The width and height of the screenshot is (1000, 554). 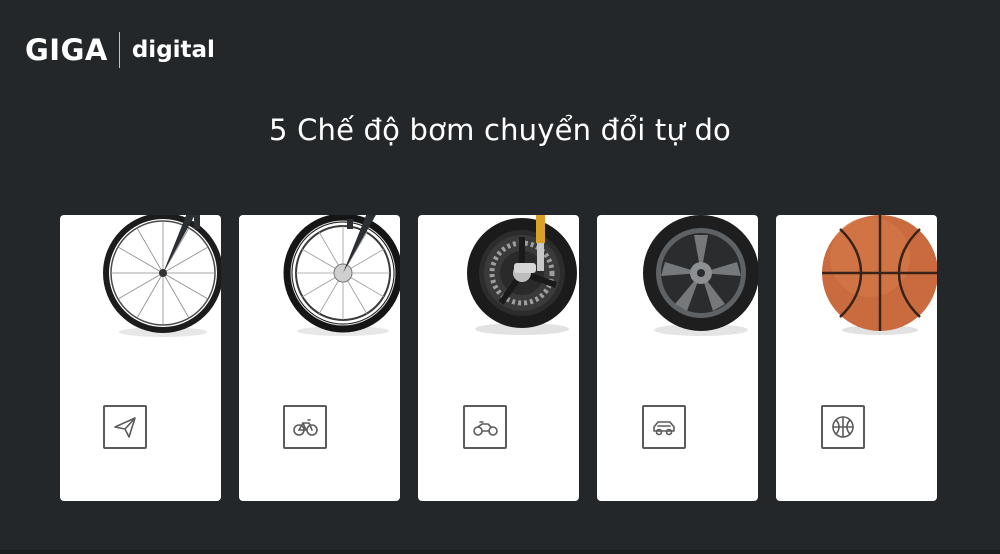 I want to click on logo-divider, so click(x=119, y=50).